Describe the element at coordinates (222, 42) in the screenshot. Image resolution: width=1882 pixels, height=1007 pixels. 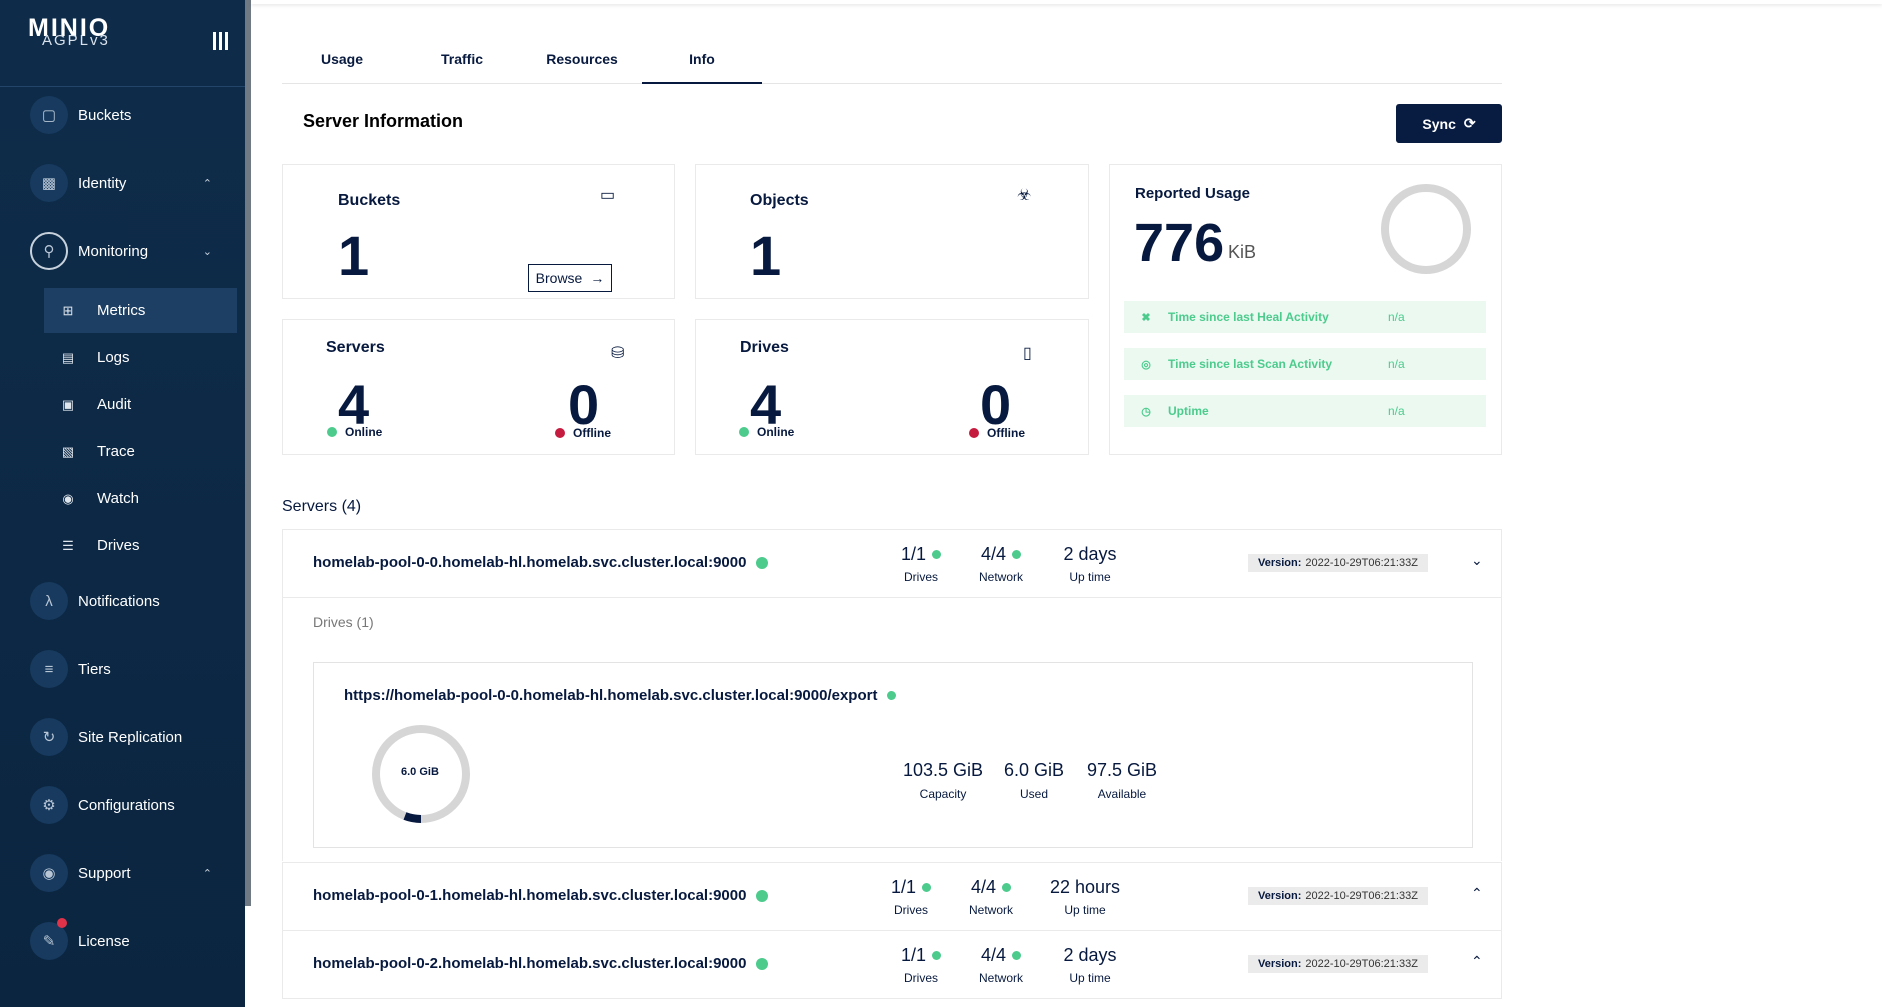
I see `collapse-sidebar-button` at that location.